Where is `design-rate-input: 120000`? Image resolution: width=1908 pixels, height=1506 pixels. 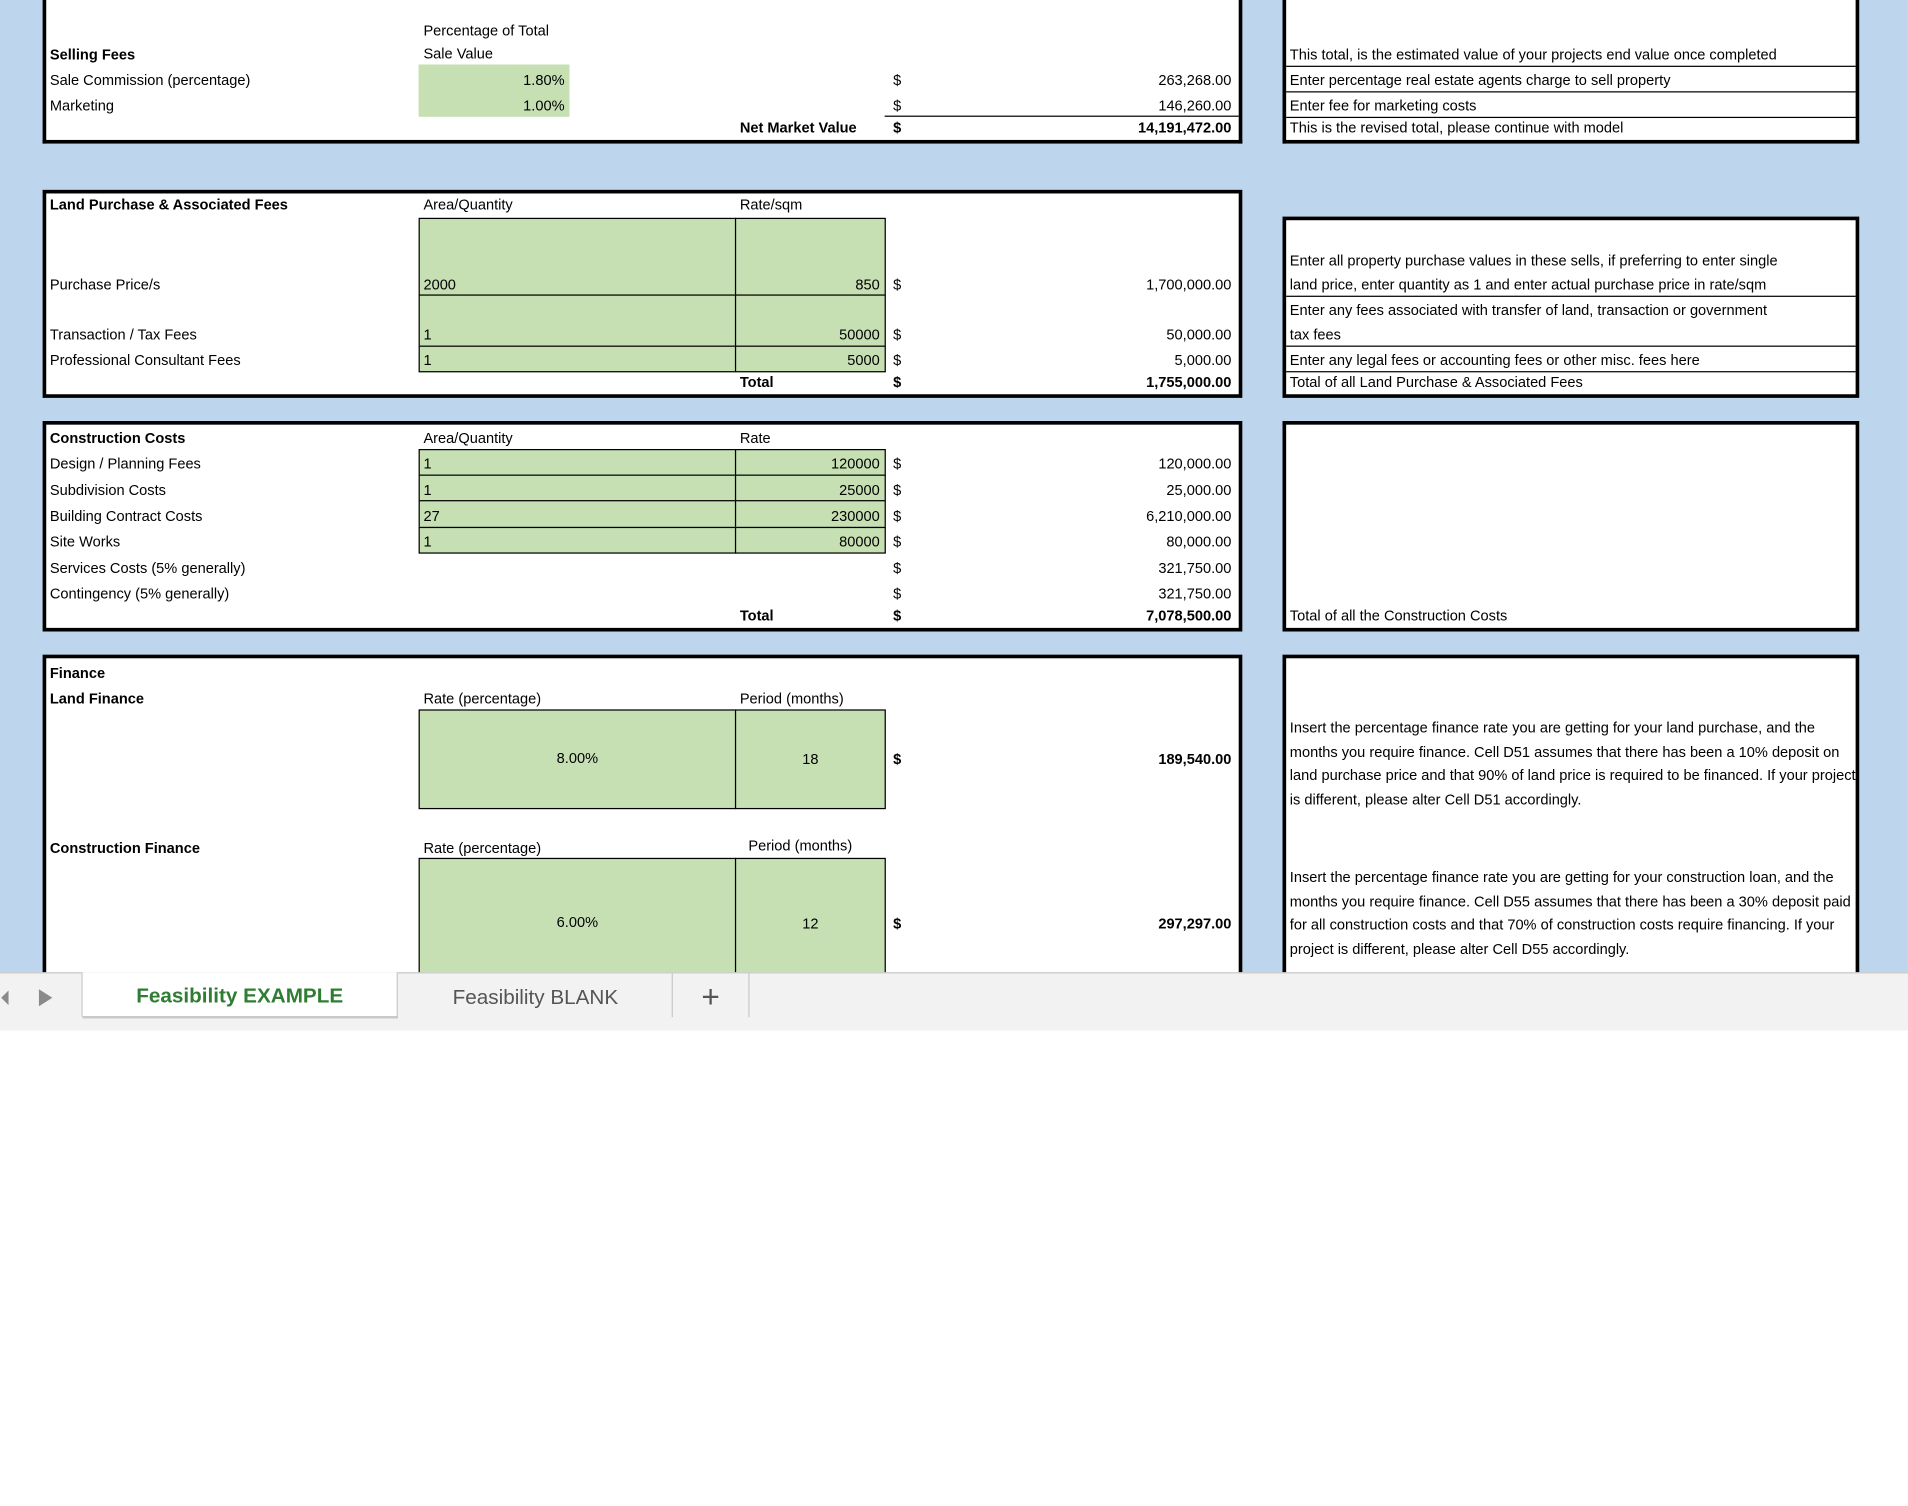
design-rate-input: 120000 is located at coordinates (810, 463).